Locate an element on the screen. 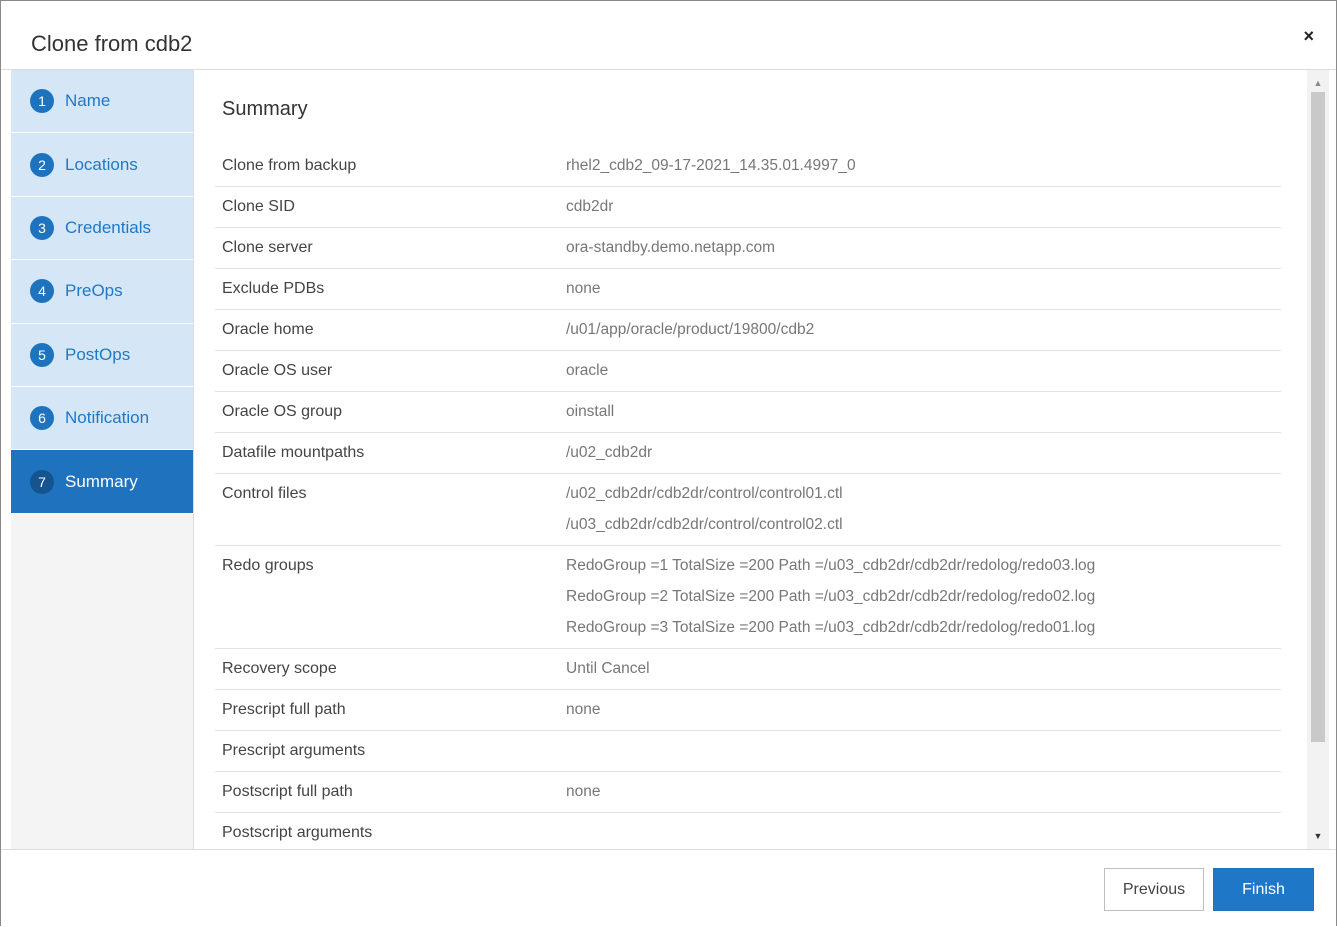 Image resolution: width=1337 pixels, height=927 pixels. summary-row: Prescript arguments is located at coordinates (748, 751).